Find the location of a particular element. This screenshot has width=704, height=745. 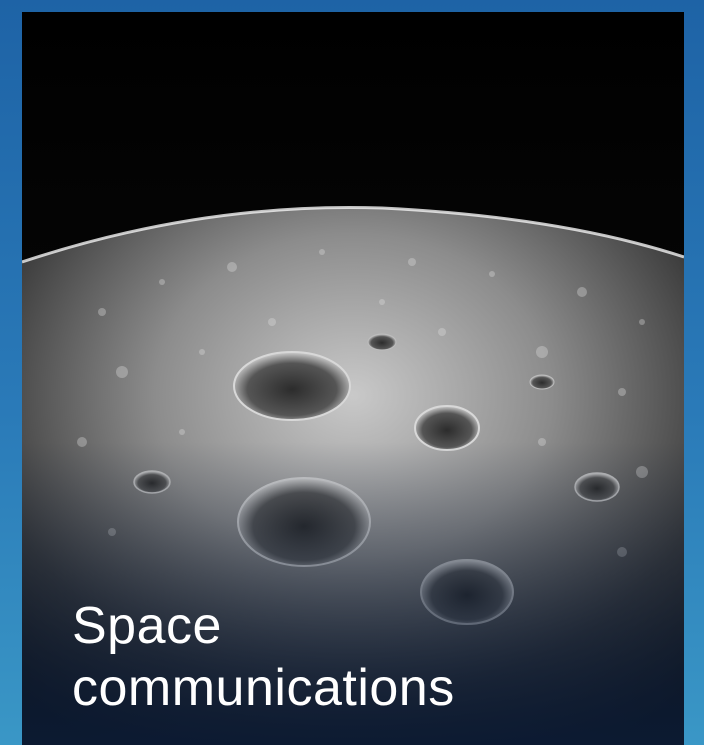

tile-title-line-2: communications is located at coordinates (263, 688).